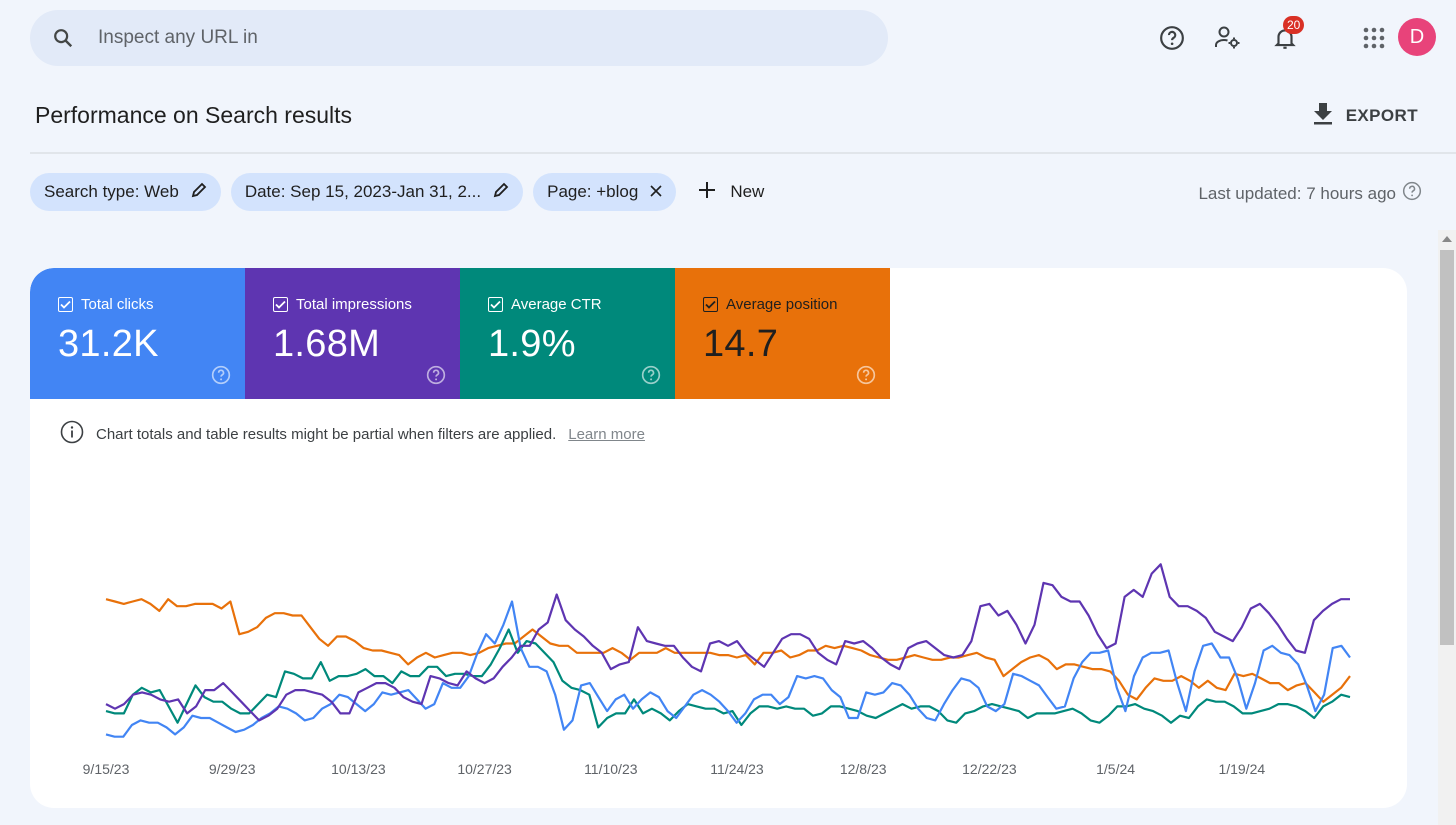  Describe the element at coordinates (1417, 37) in the screenshot. I see `avatar: D` at that location.